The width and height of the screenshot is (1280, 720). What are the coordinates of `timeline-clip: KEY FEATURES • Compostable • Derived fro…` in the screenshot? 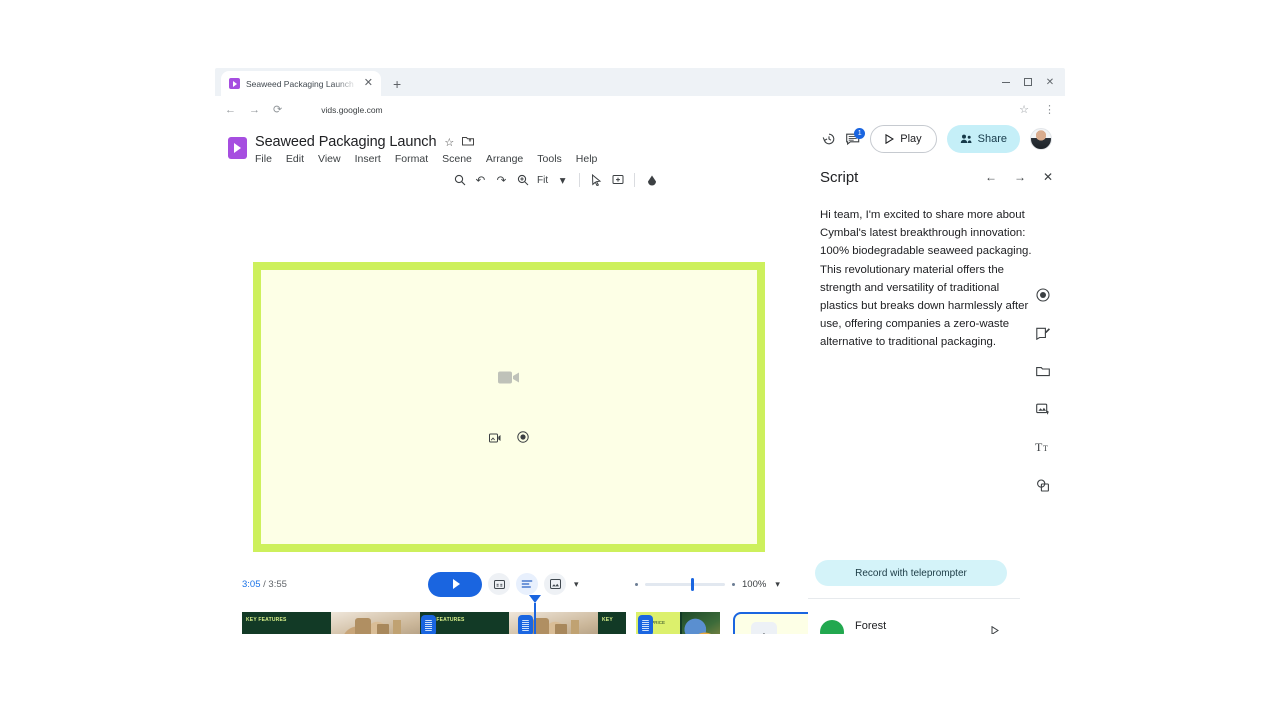 It's located at (286, 623).